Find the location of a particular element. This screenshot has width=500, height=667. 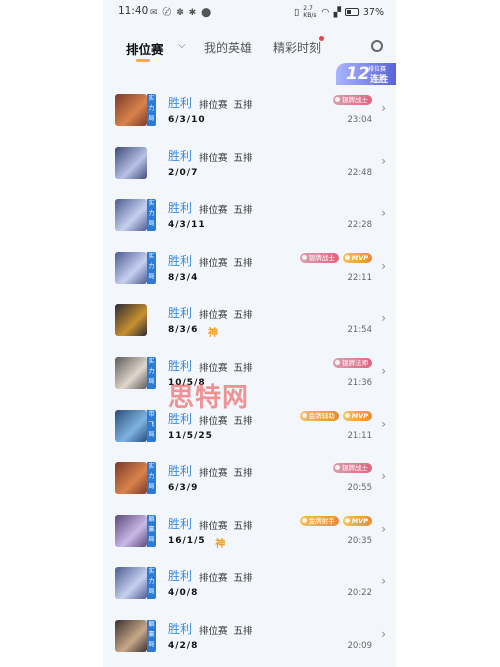

match-time: 21:54 is located at coordinates (360, 330).